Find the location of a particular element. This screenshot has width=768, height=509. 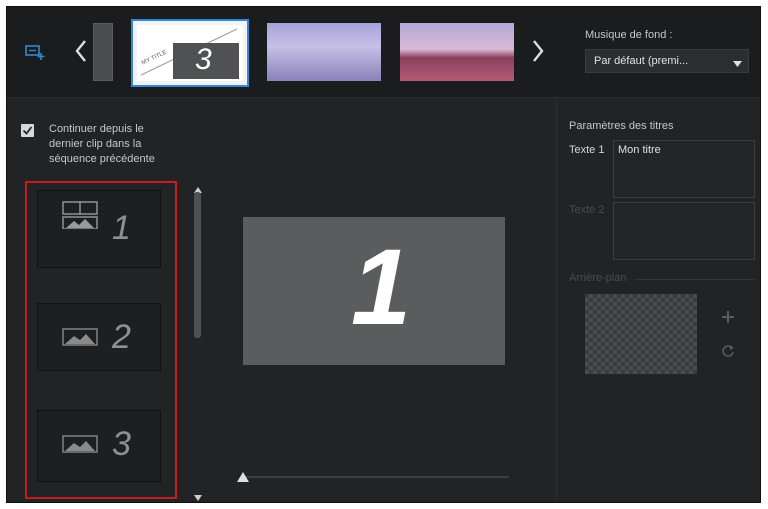

title-params-label: Paramètres des titres is located at coordinates (621, 126).